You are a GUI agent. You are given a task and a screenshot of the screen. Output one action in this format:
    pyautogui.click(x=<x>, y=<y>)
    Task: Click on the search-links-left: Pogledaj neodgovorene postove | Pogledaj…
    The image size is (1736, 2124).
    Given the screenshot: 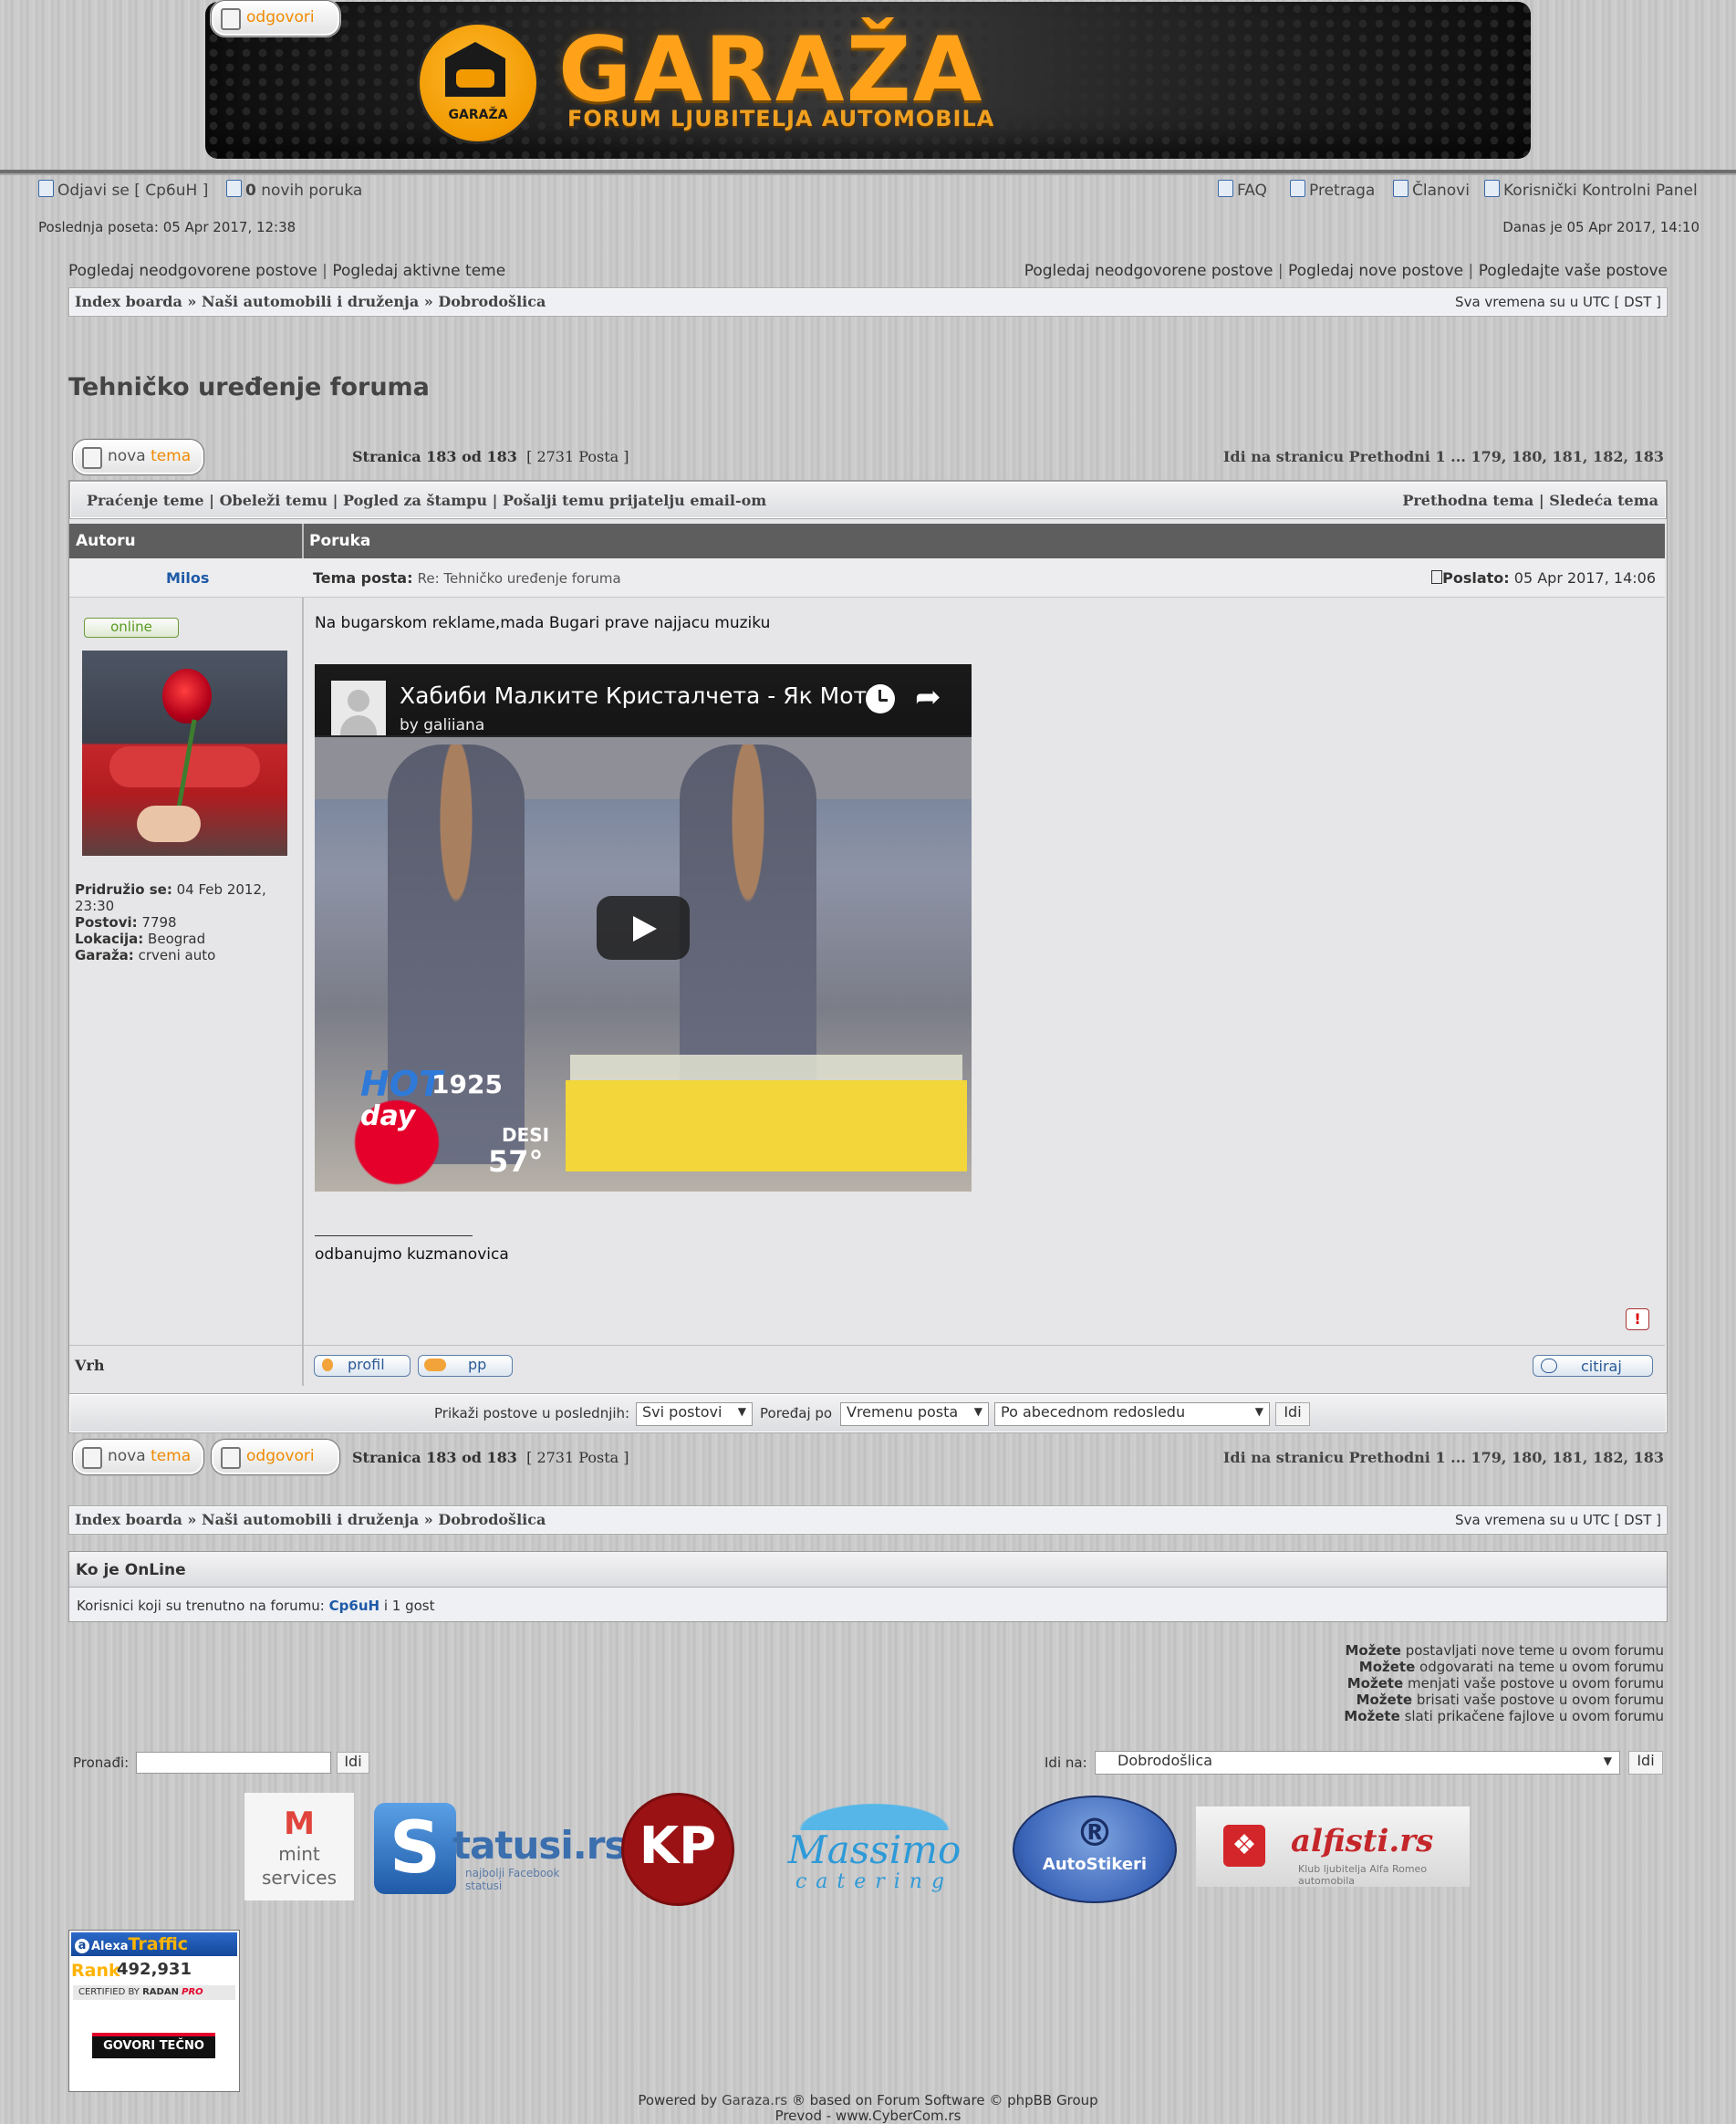 What is the action you would take?
    pyautogui.click(x=287, y=271)
    